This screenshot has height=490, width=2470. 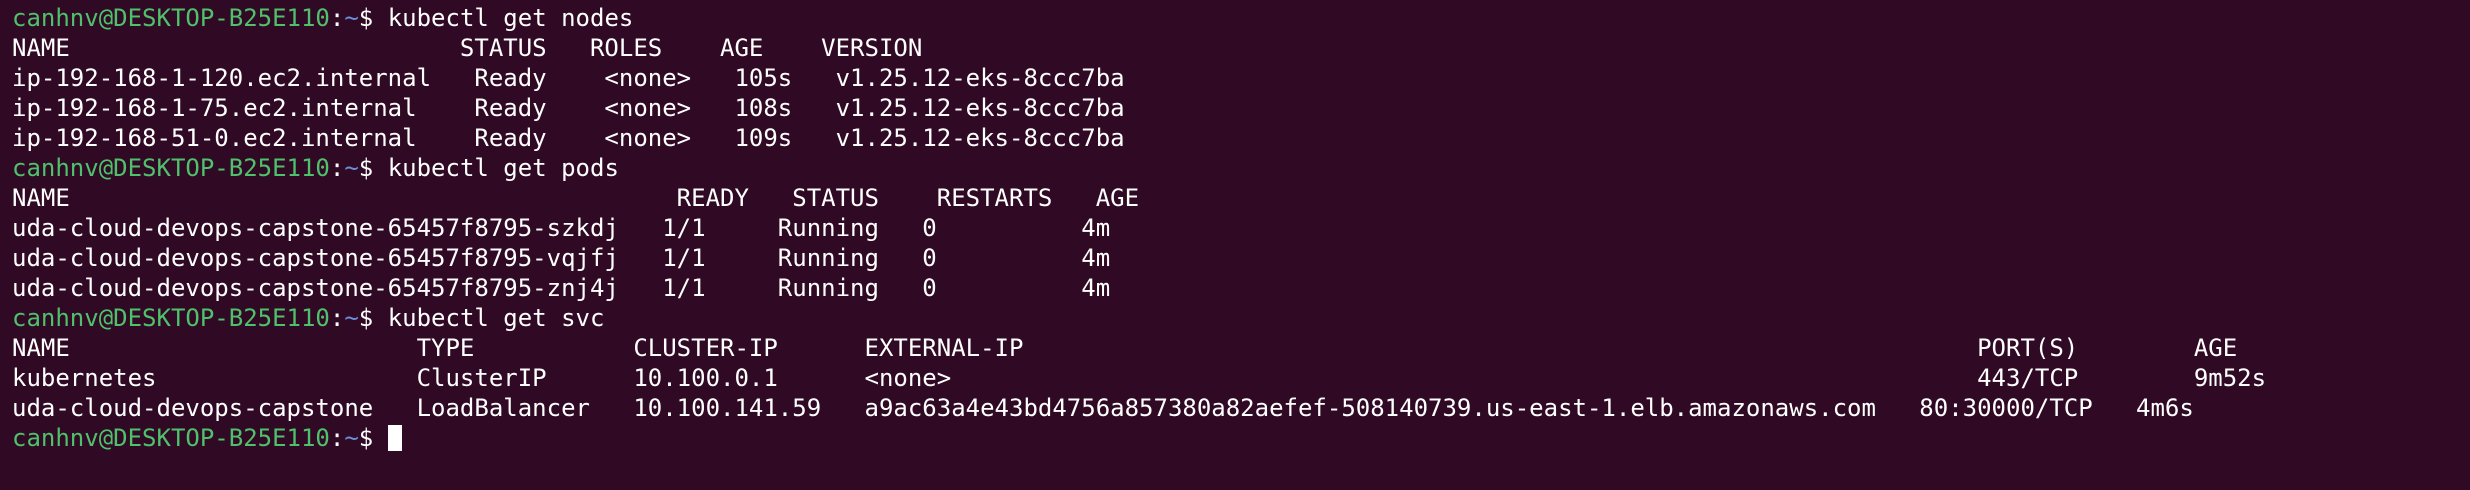 What do you see at coordinates (467, 48) in the screenshot?
I see `nodes-header: NAME STATUS ROLES AGE VERSION` at bounding box center [467, 48].